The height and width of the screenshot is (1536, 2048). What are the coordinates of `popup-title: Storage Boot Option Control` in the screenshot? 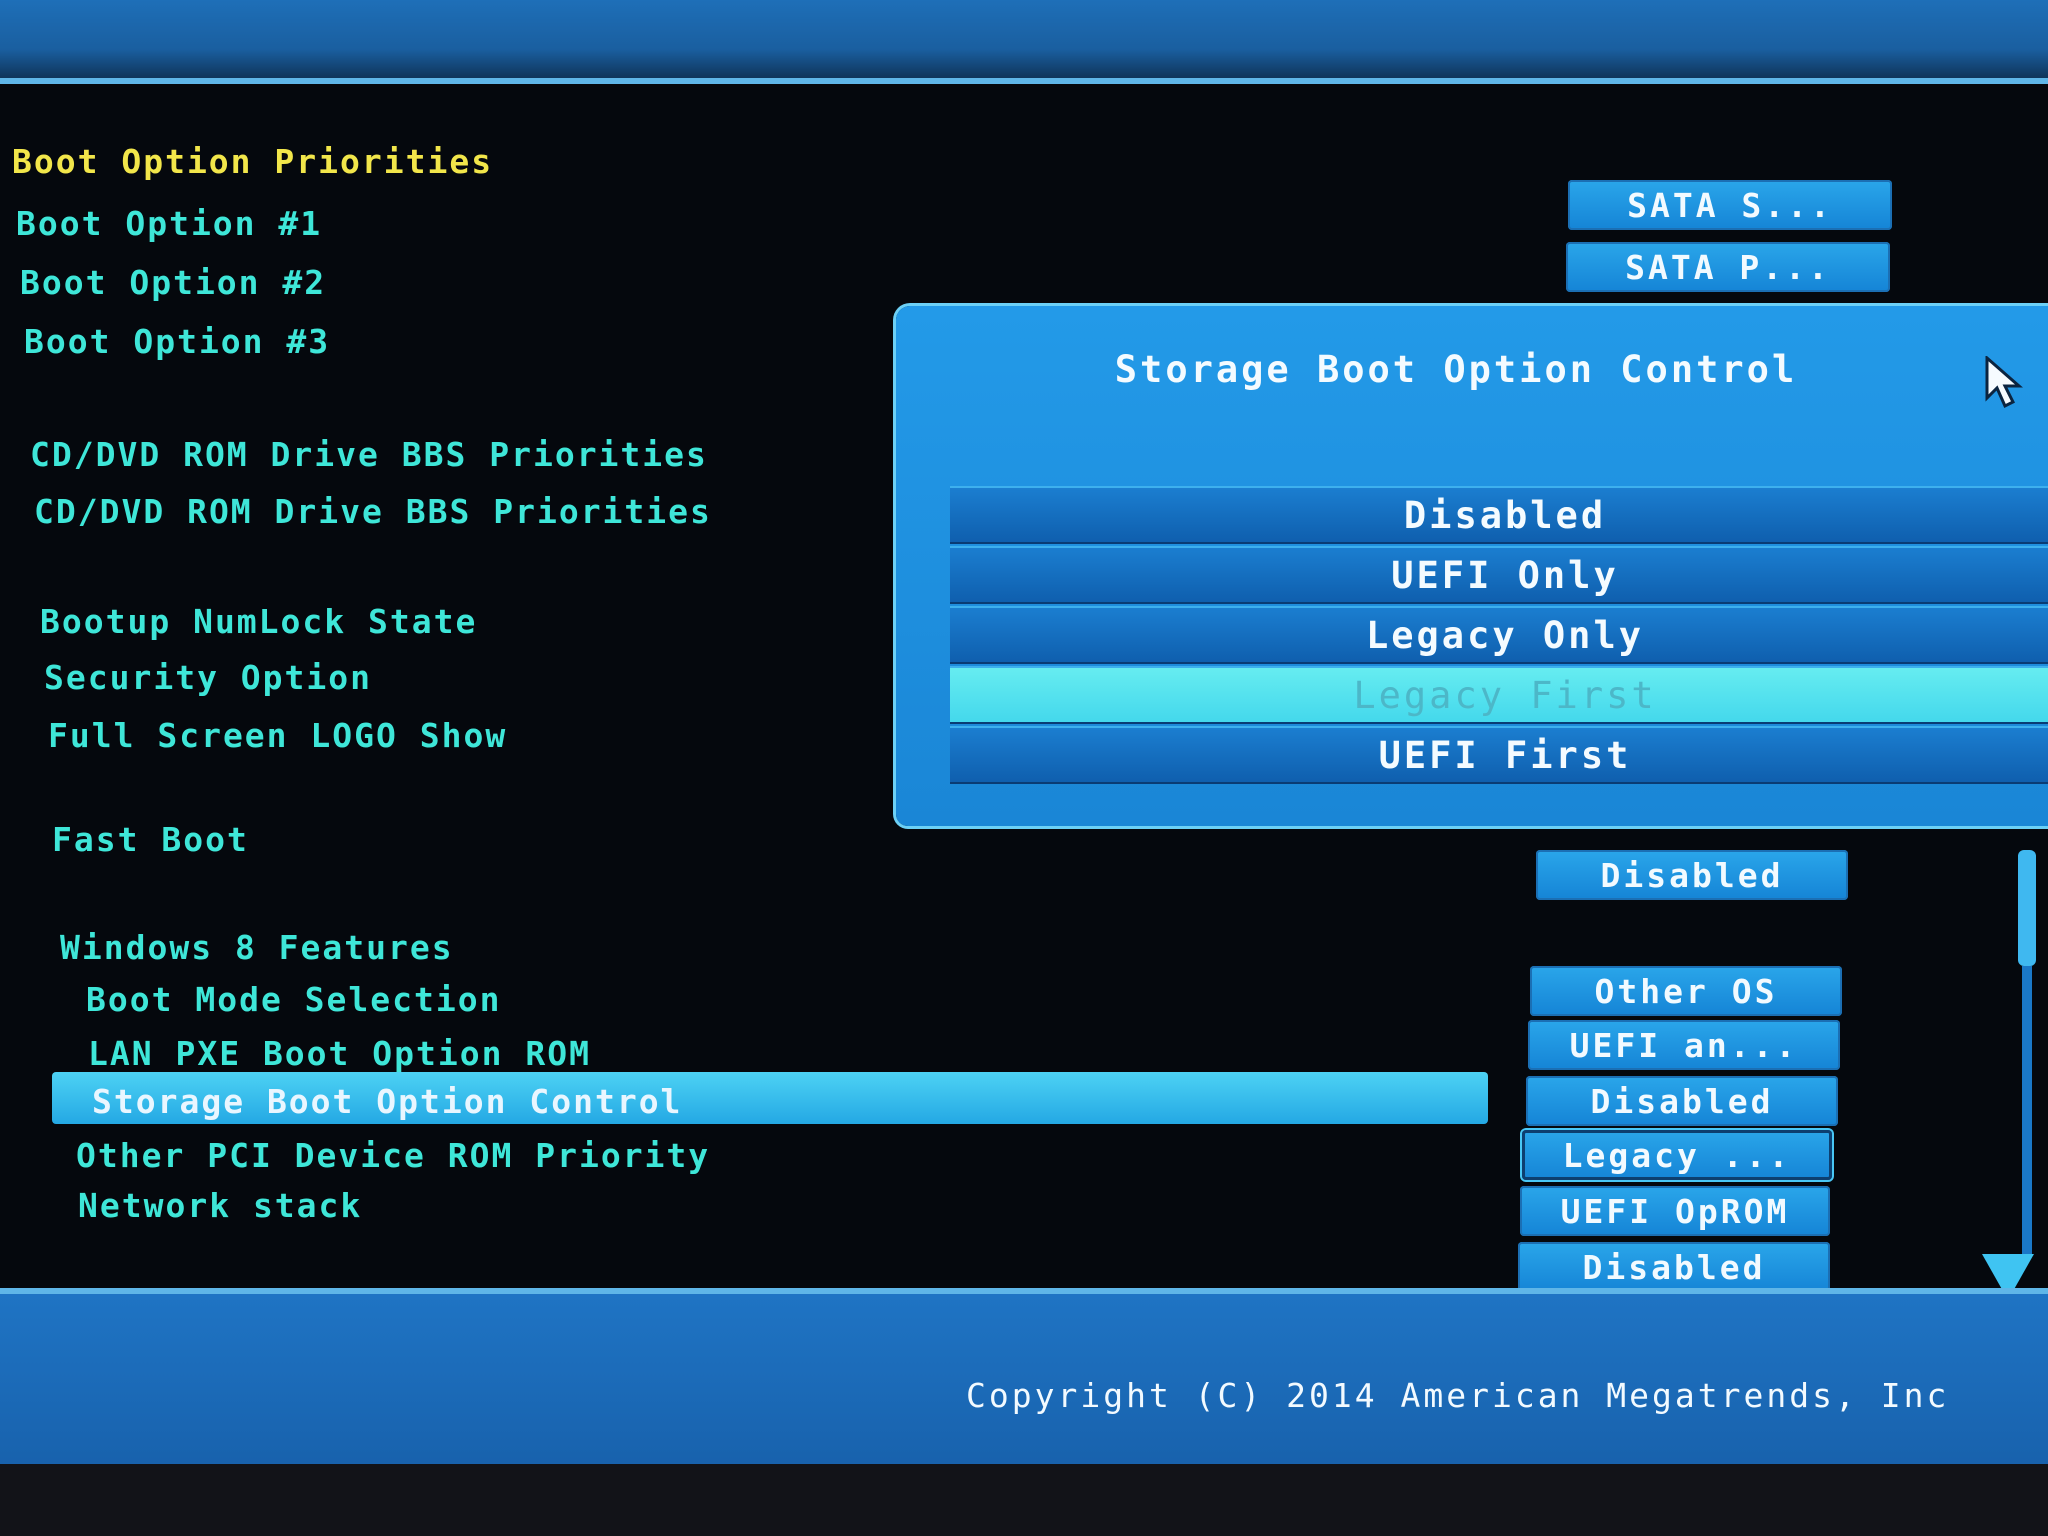 It's located at (1456, 369).